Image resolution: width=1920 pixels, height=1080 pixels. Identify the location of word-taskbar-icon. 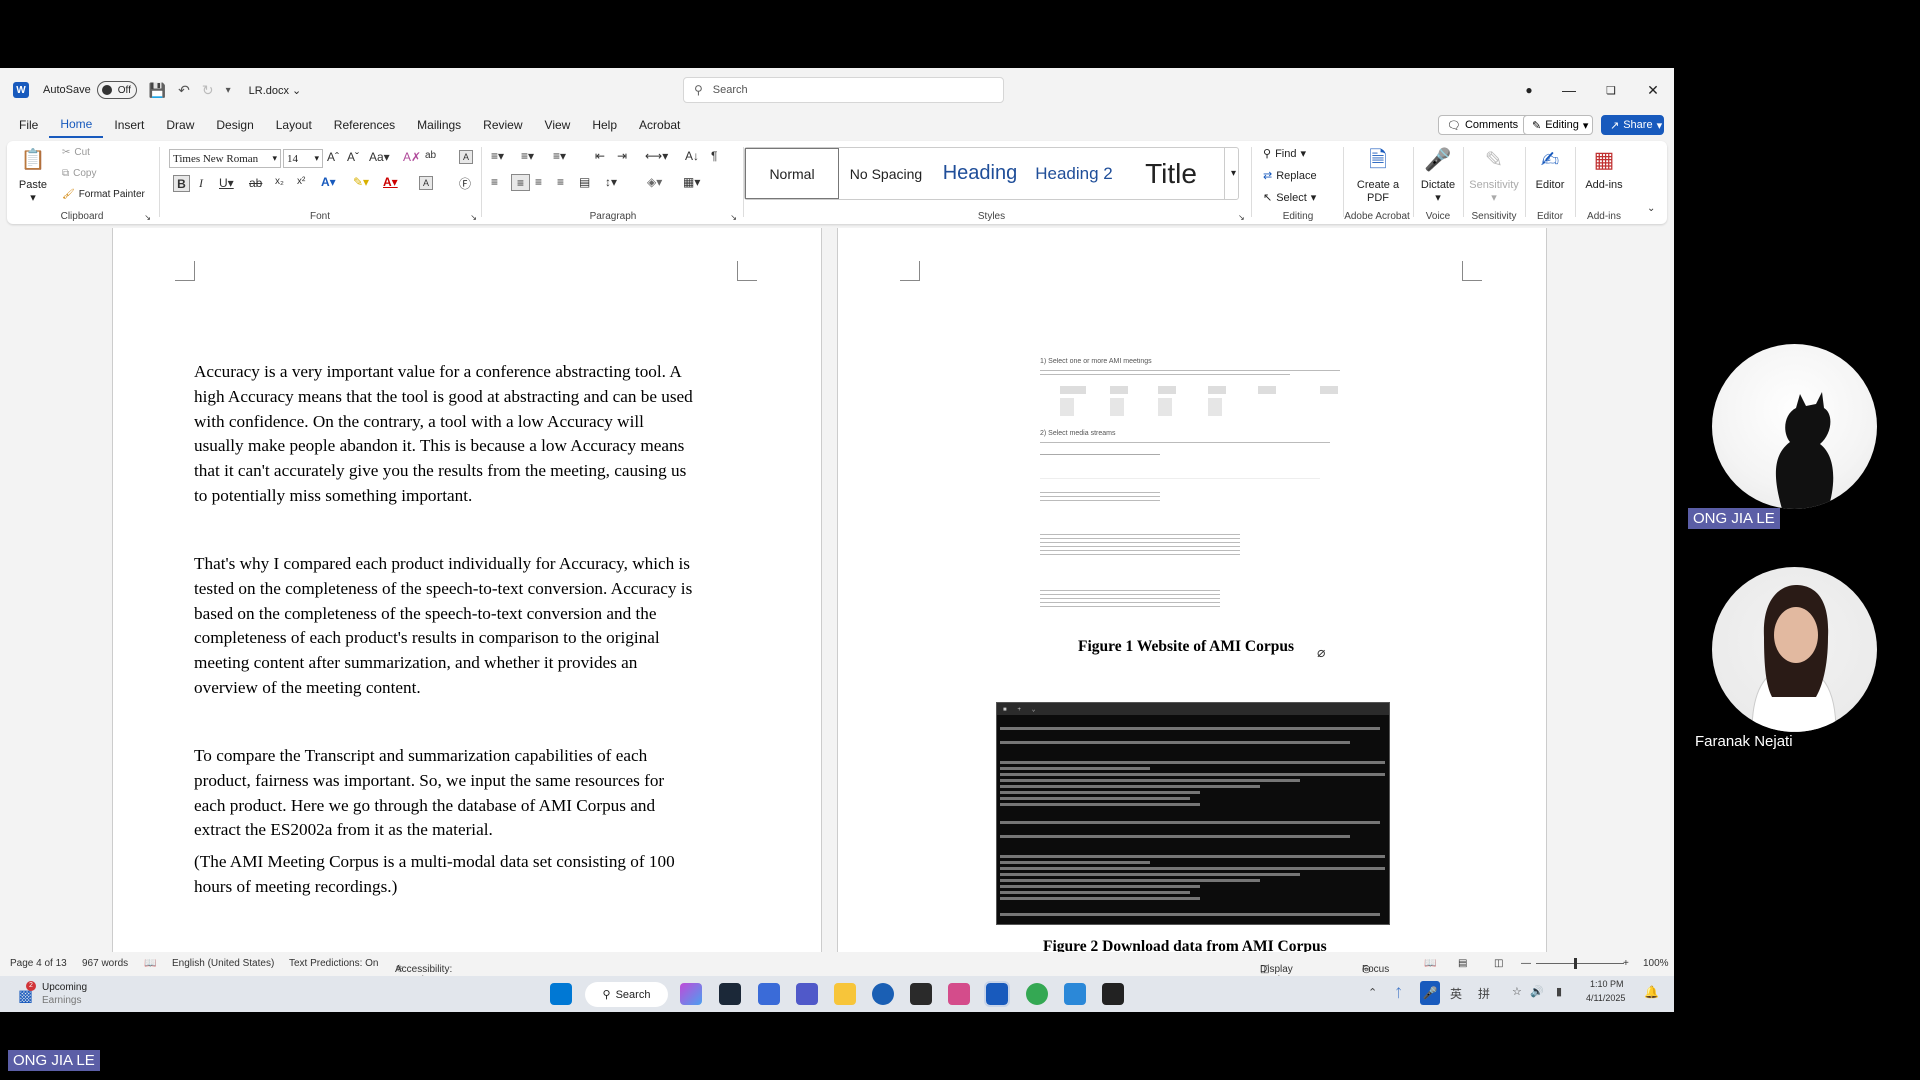
(997, 994).